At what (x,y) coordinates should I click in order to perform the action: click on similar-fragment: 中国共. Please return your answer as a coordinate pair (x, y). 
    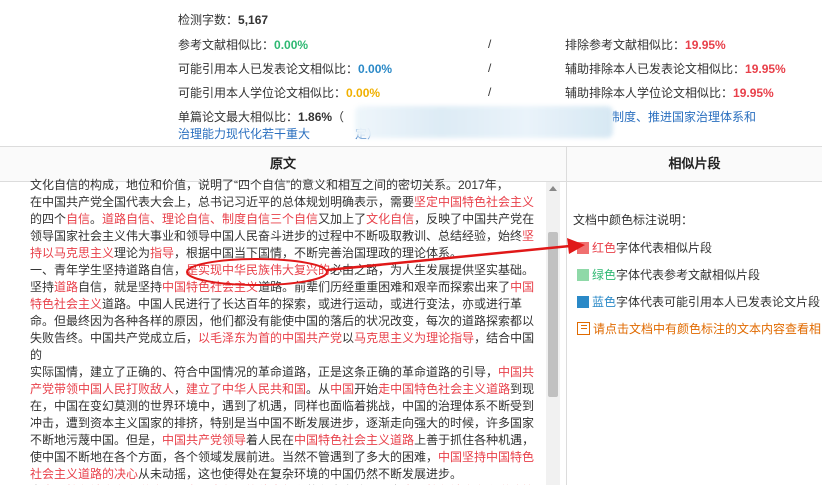
    Looking at the image, I should click on (516, 372).